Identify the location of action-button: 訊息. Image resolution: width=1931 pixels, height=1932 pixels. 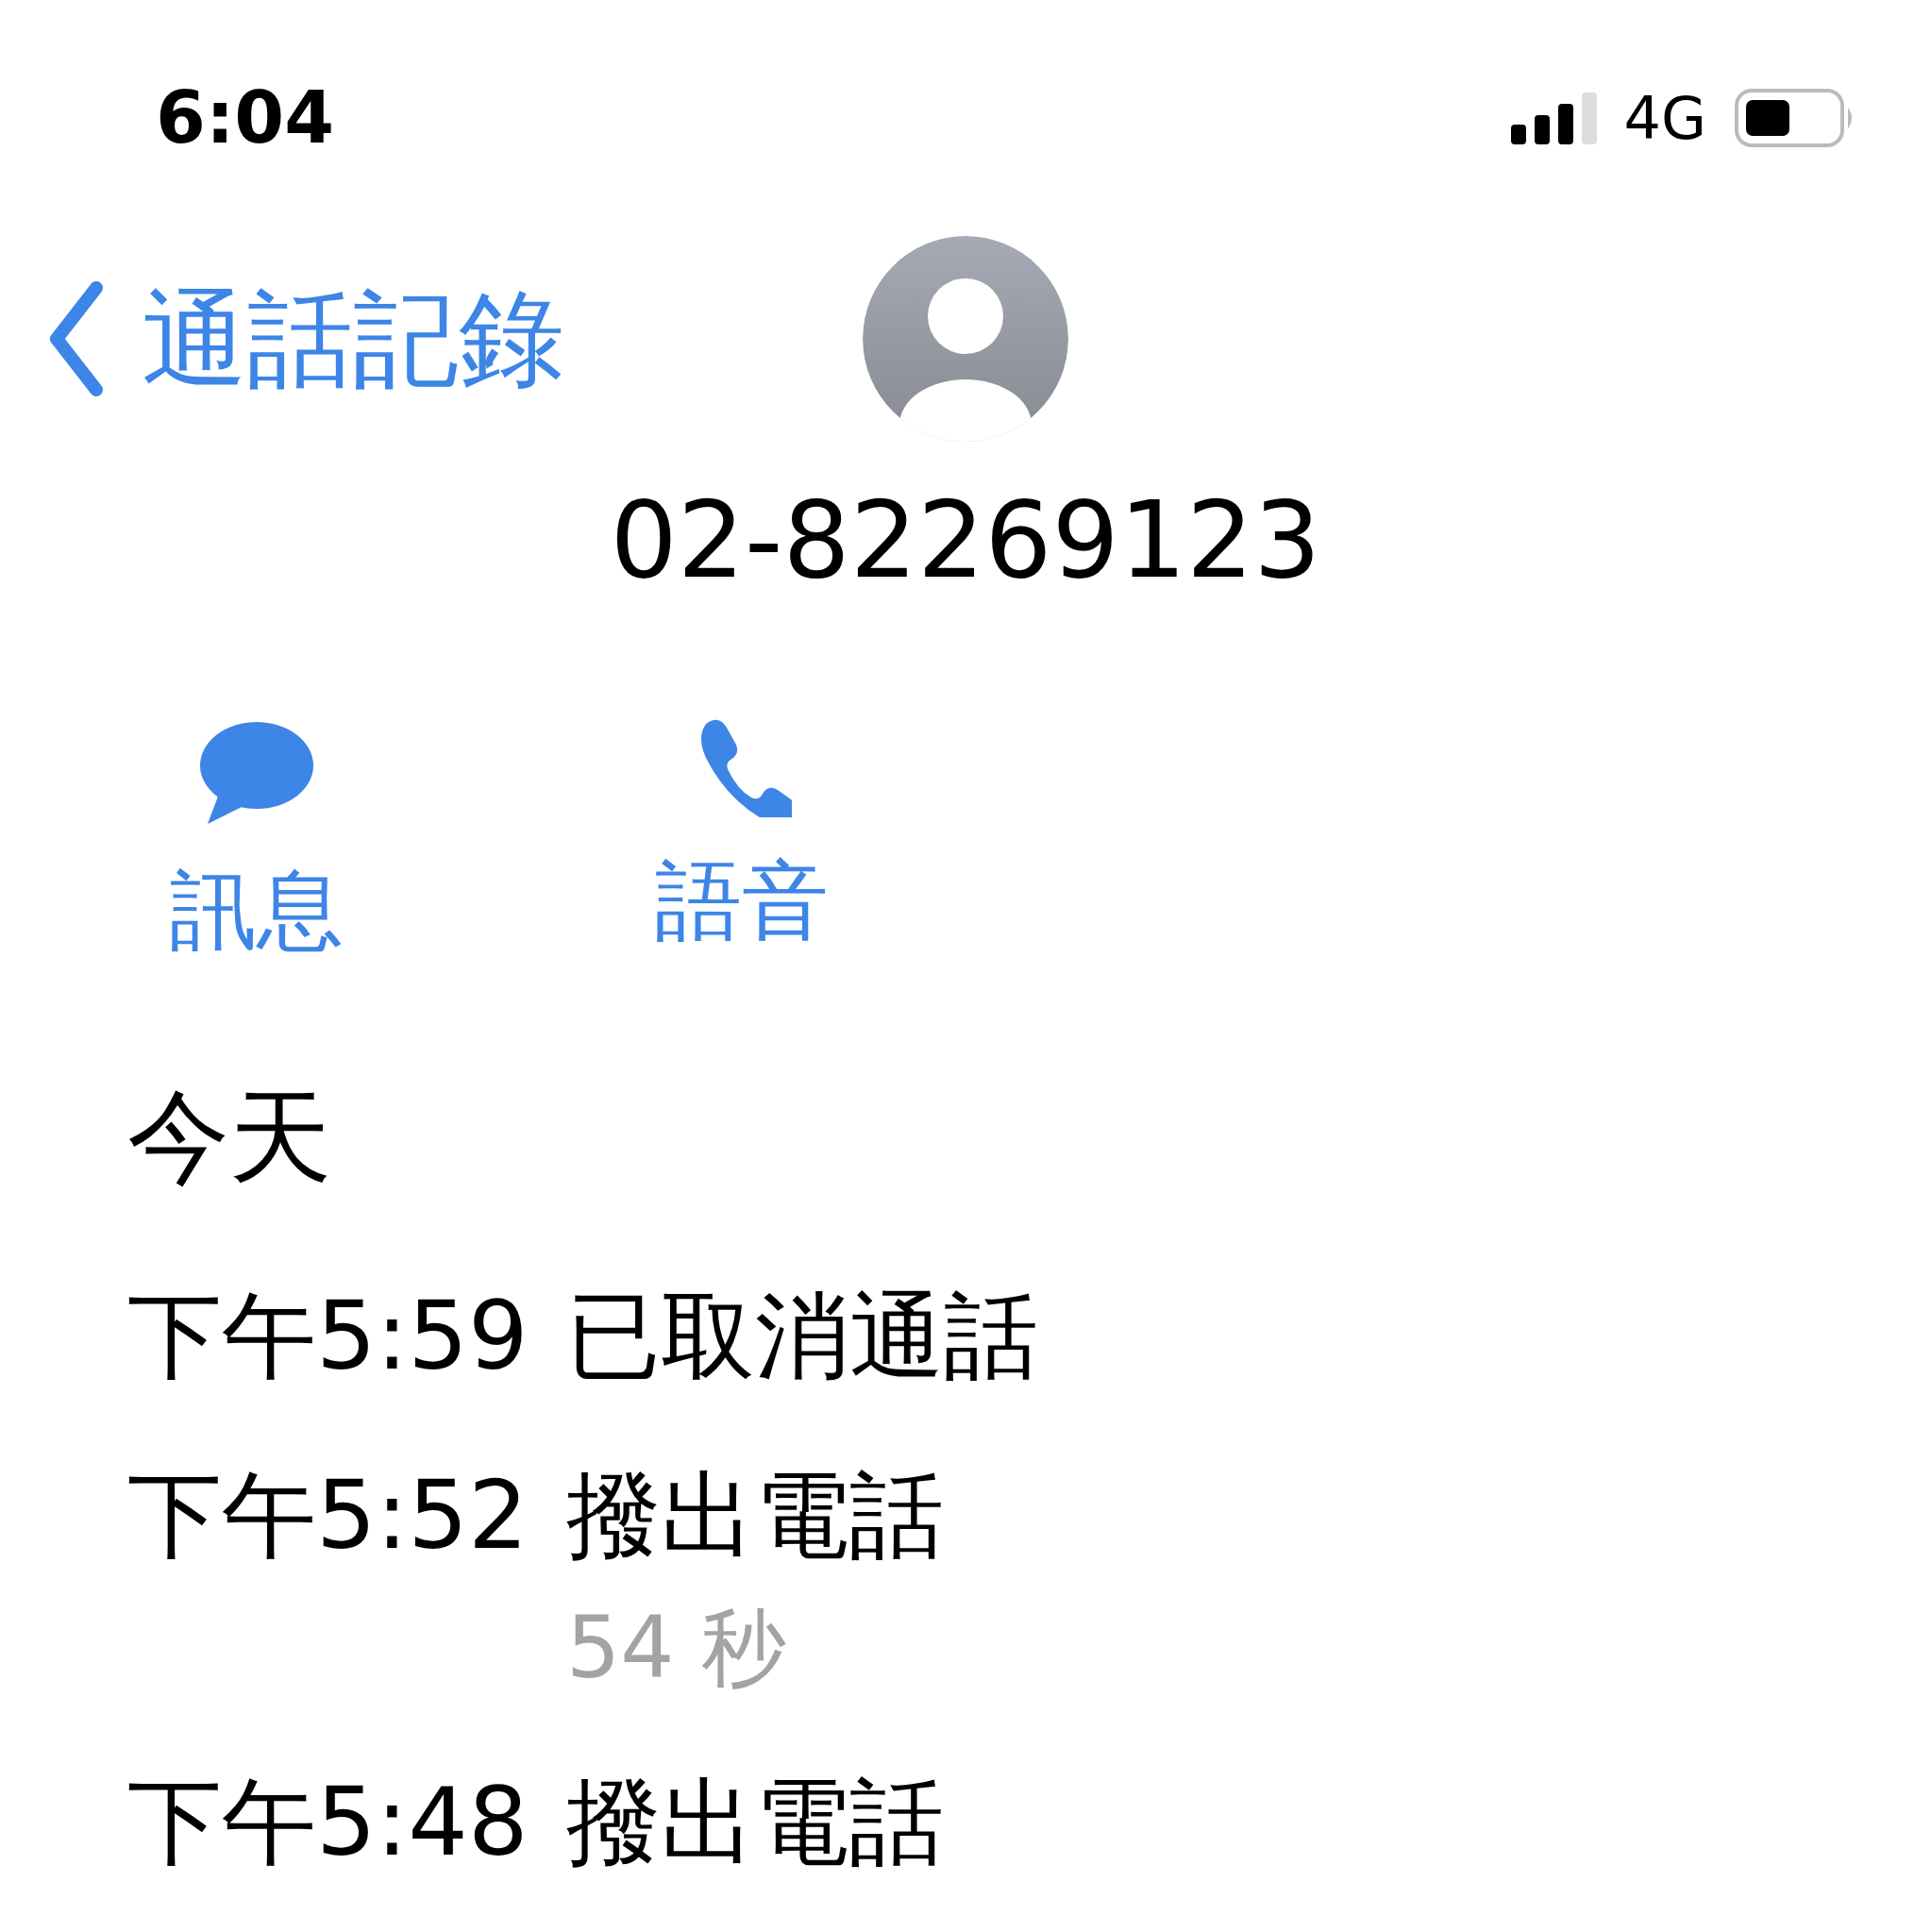
(257, 847).